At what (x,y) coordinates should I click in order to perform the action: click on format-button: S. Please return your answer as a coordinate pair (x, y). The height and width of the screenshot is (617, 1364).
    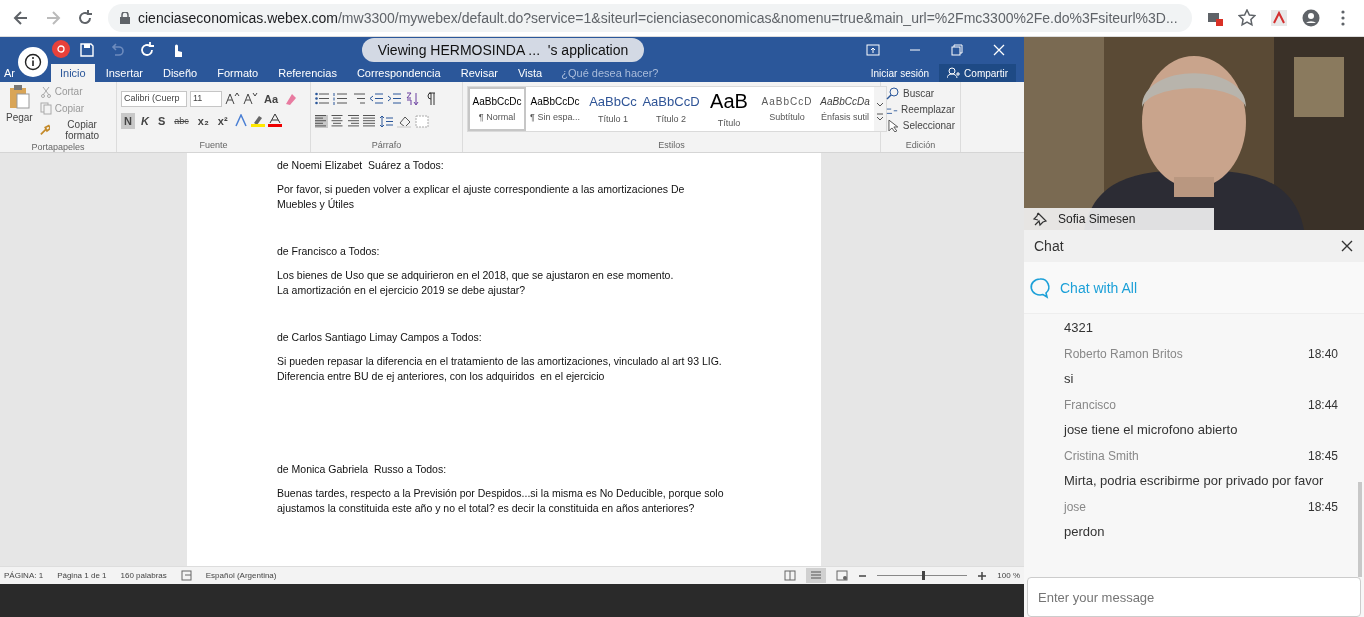
    Looking at the image, I should click on (161, 120).